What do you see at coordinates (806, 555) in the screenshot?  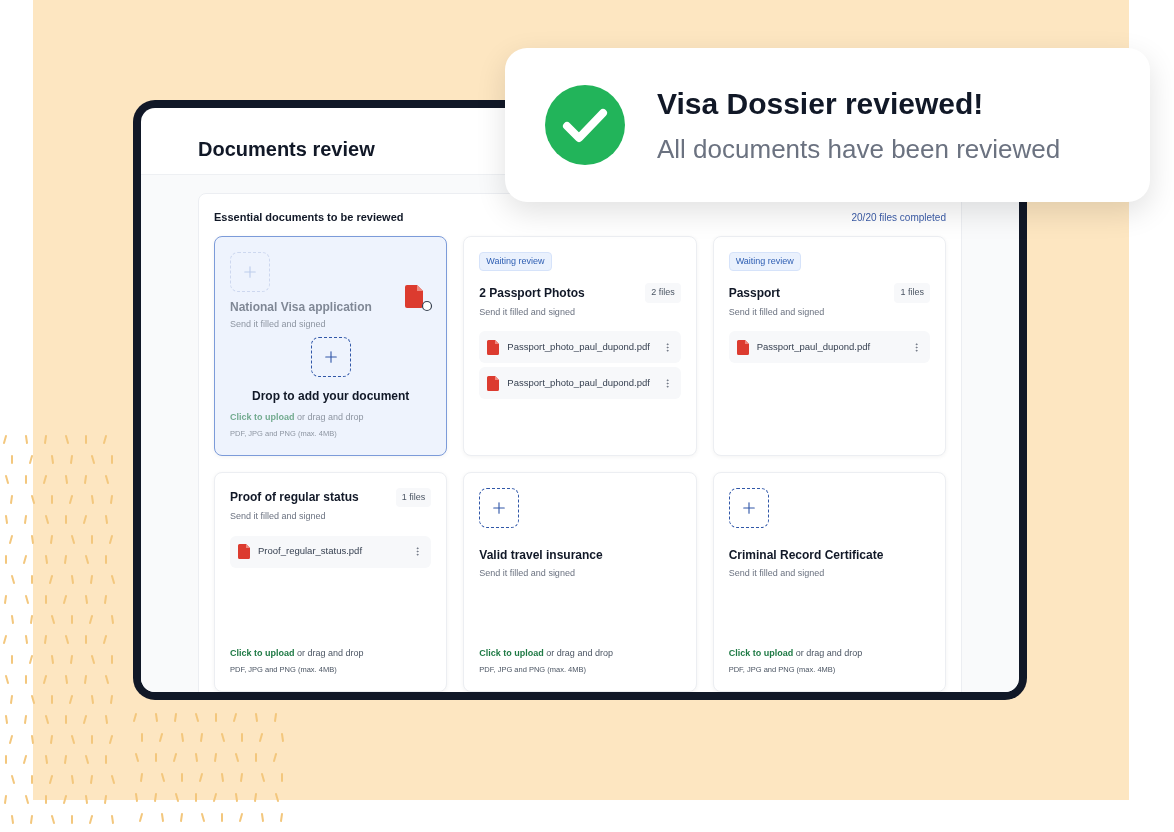 I see `card-title: Criminal Record Certificate` at bounding box center [806, 555].